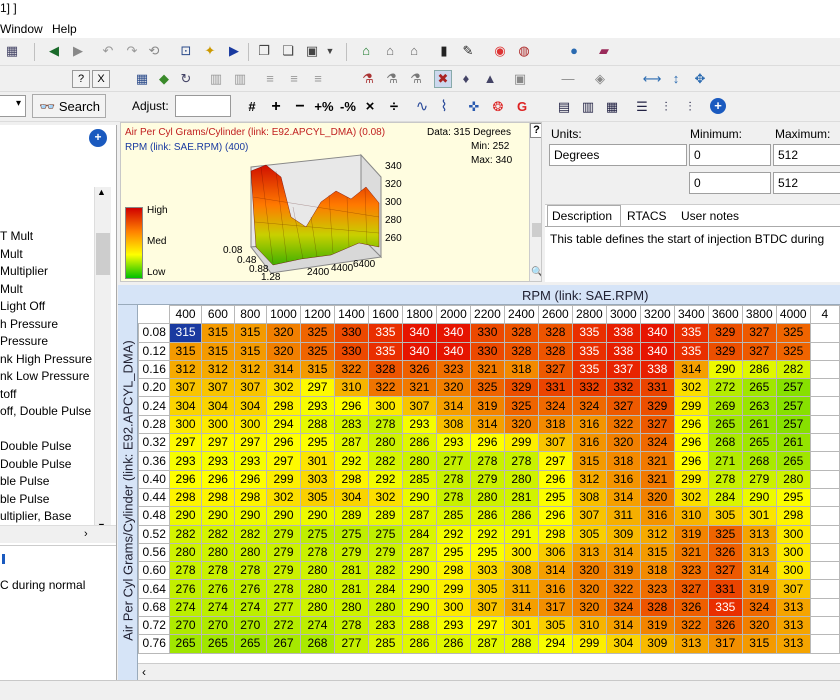 The height and width of the screenshot is (700, 840). What do you see at coordinates (324, 107) in the screenshot?
I see `add-percent-icon: +%` at bounding box center [324, 107].